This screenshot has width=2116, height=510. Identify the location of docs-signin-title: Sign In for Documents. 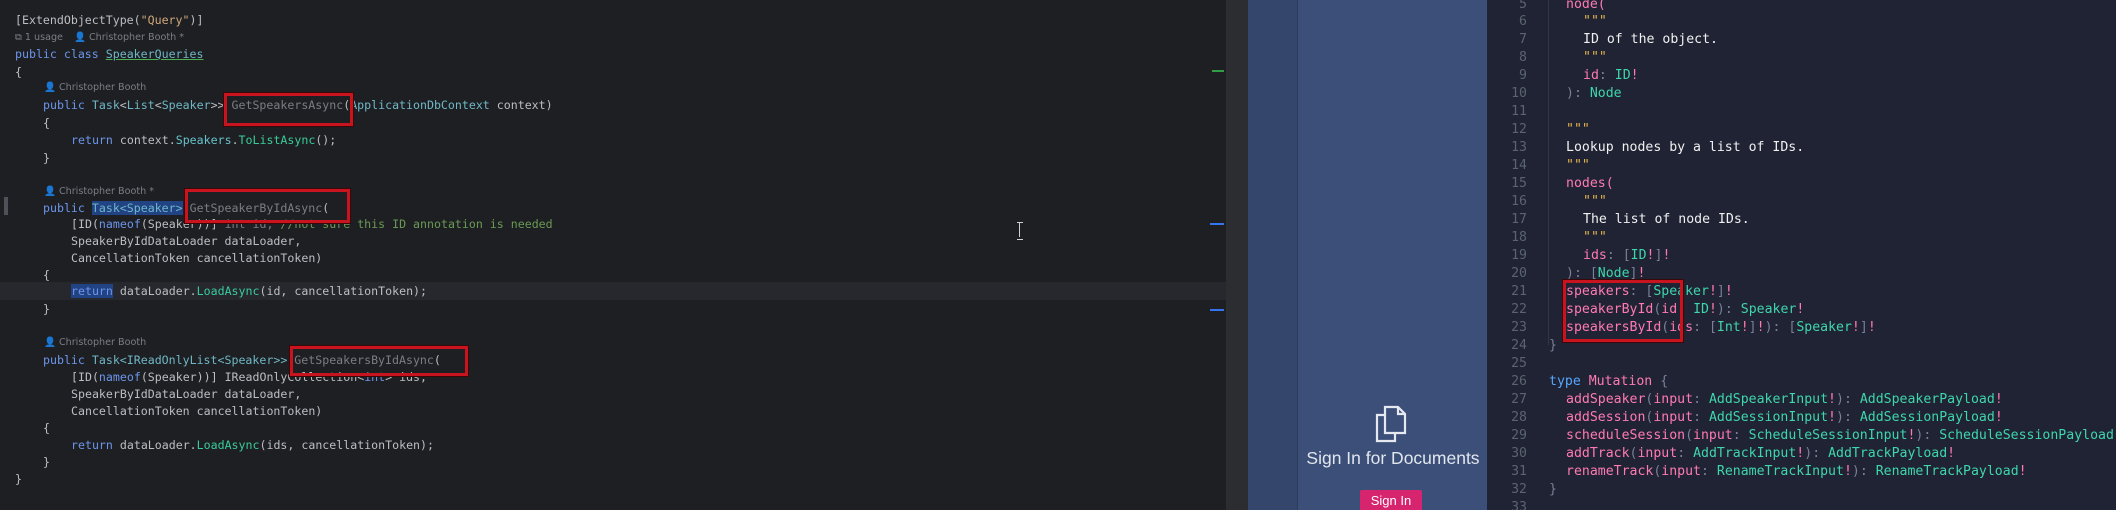
(1393, 458).